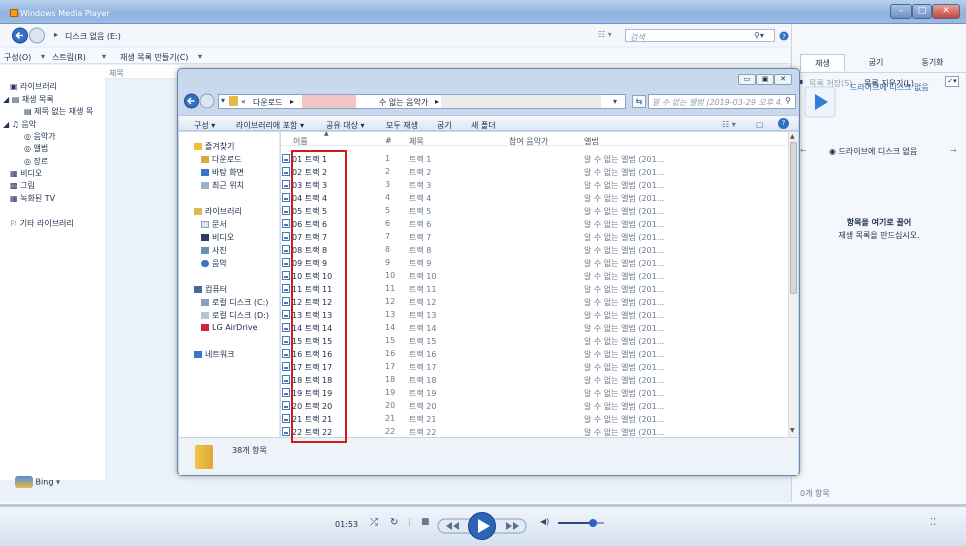  What do you see at coordinates (19, 124) in the screenshot?
I see `tree-music: ◢ ♫ 음악` at bounding box center [19, 124].